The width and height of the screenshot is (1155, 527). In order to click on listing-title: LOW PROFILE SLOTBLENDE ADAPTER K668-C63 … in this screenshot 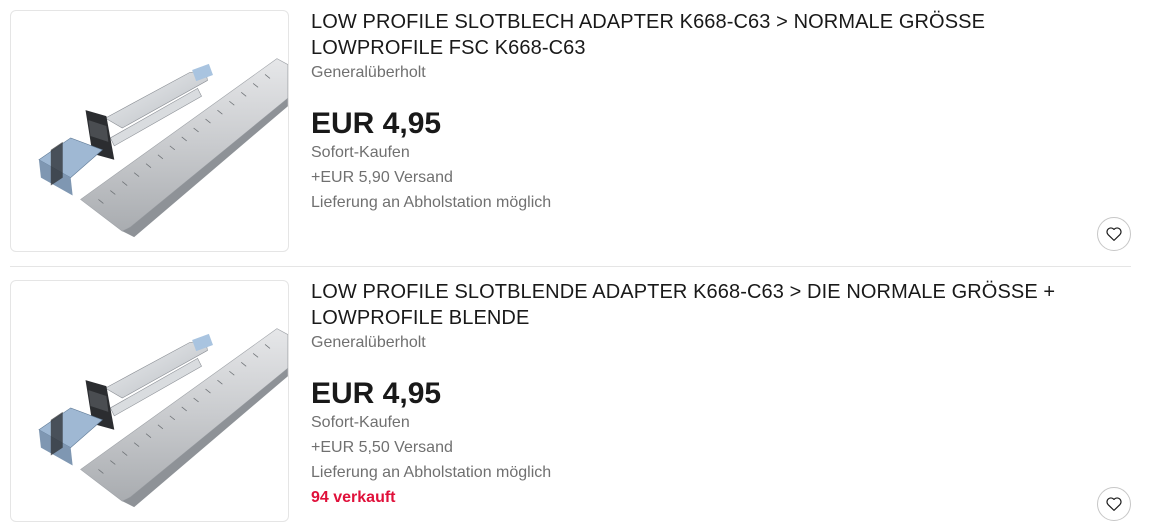, I will do `click(716, 305)`.